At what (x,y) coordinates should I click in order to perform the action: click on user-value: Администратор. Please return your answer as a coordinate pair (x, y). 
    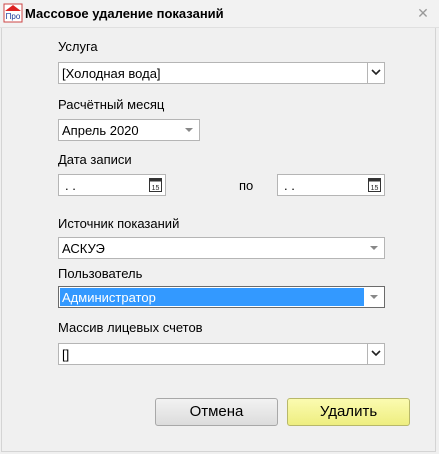
    Looking at the image, I should click on (109, 297).